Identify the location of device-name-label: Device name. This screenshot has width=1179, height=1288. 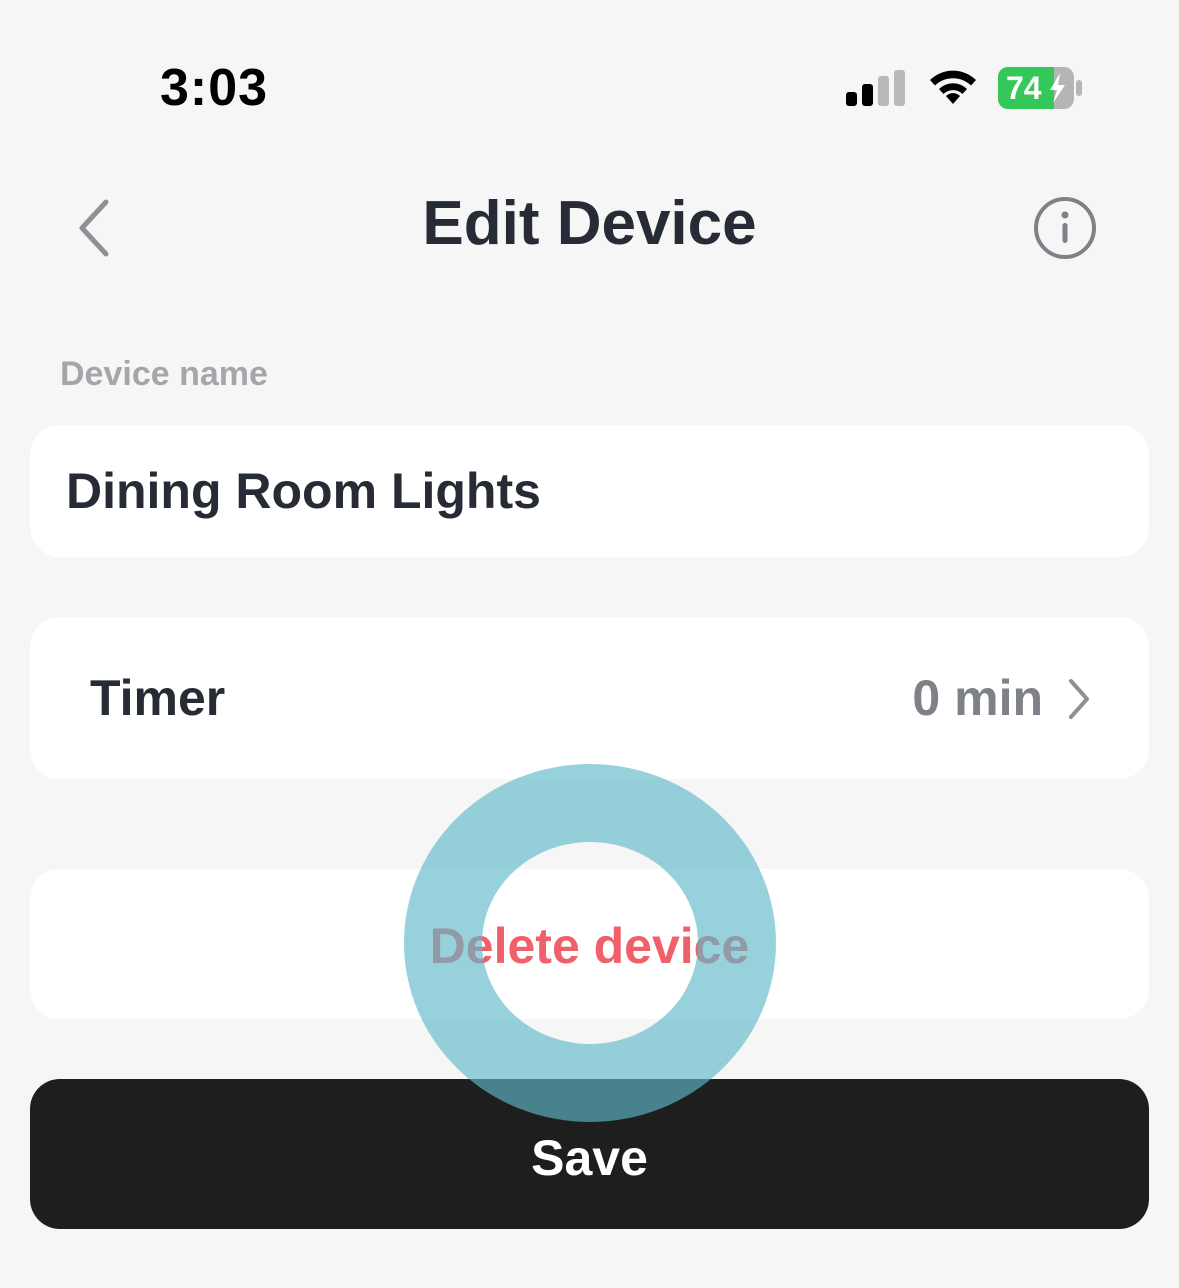
(164, 374).